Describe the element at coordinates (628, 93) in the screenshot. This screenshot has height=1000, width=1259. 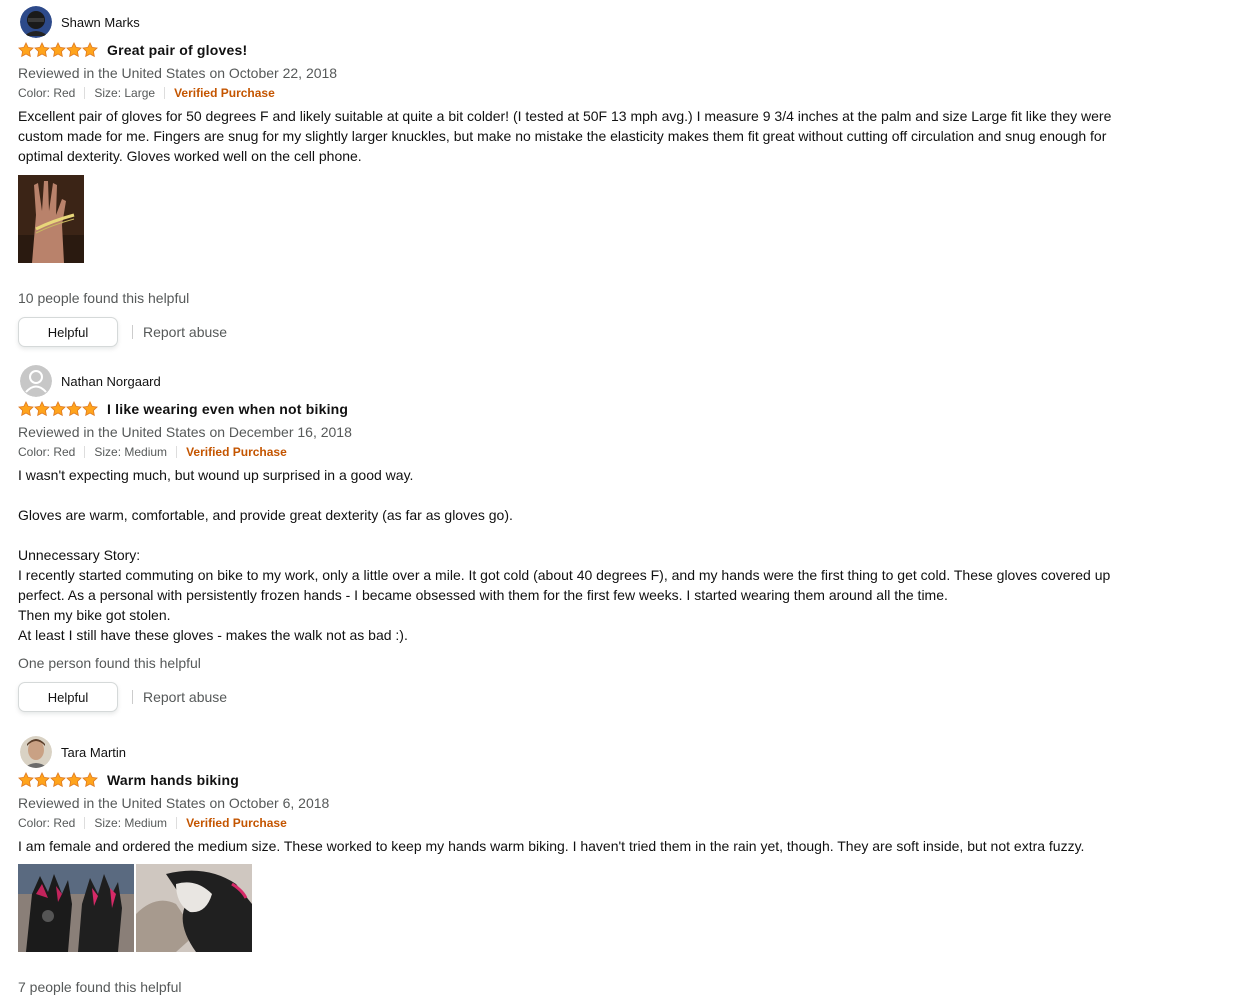
I see `product-format: Color: Red Size: Large Verified Purchase` at that location.